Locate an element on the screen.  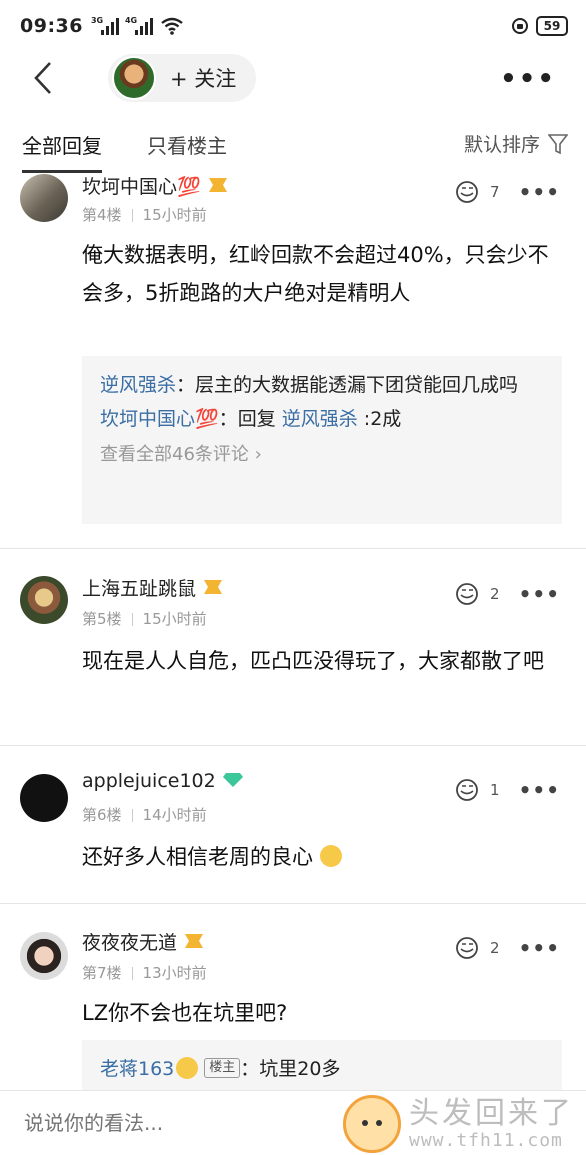
status-time: 09:36 is located at coordinates (51, 26).